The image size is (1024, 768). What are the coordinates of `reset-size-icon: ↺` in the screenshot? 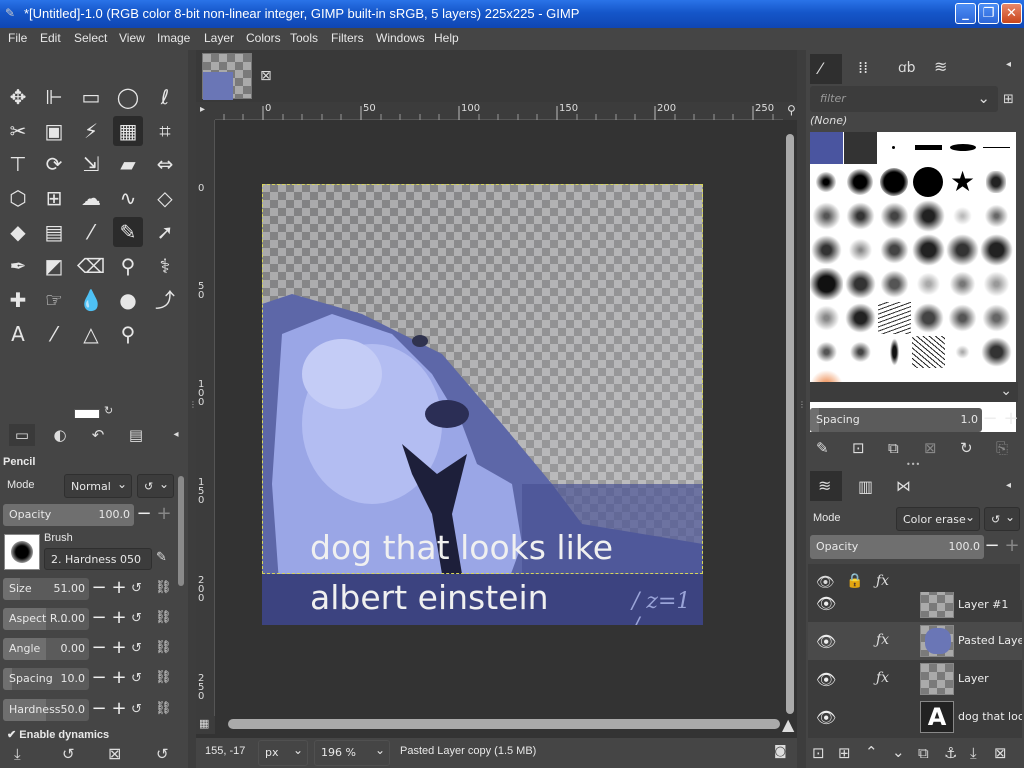 It's located at (136, 588).